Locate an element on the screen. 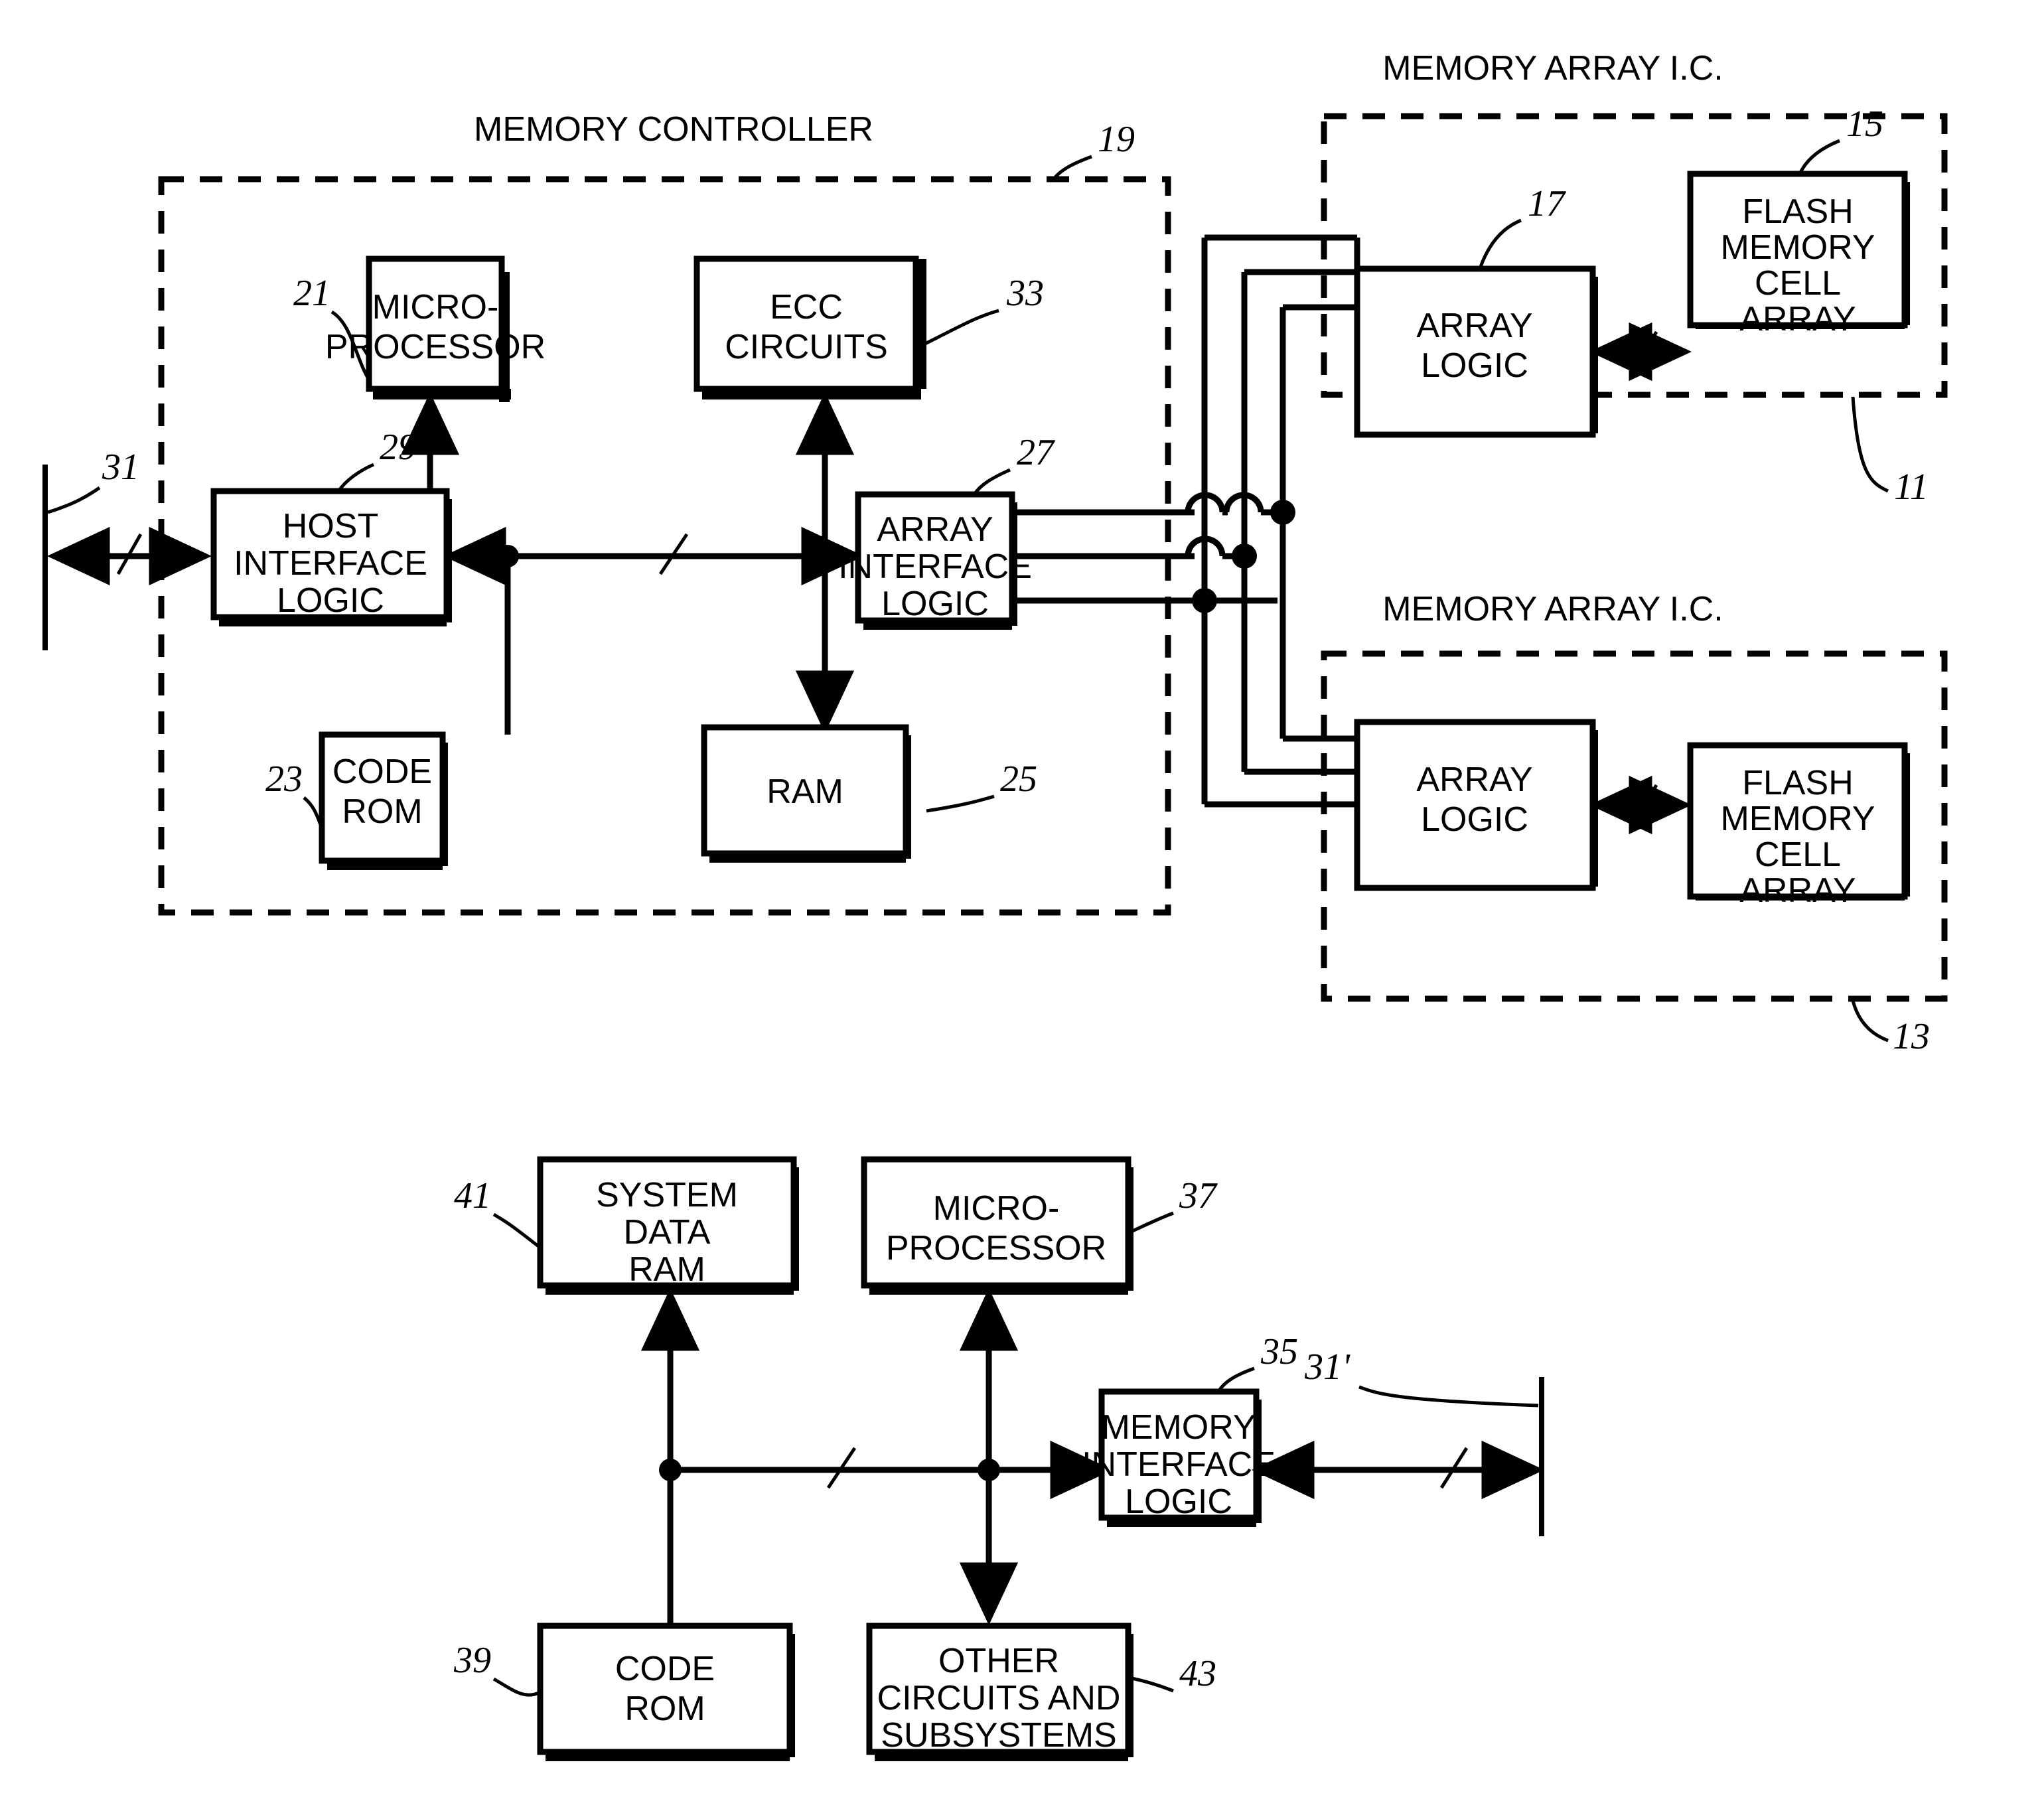 This screenshot has width=2044, height=1811. svg-text: 33 is located at coordinates (1025, 293).